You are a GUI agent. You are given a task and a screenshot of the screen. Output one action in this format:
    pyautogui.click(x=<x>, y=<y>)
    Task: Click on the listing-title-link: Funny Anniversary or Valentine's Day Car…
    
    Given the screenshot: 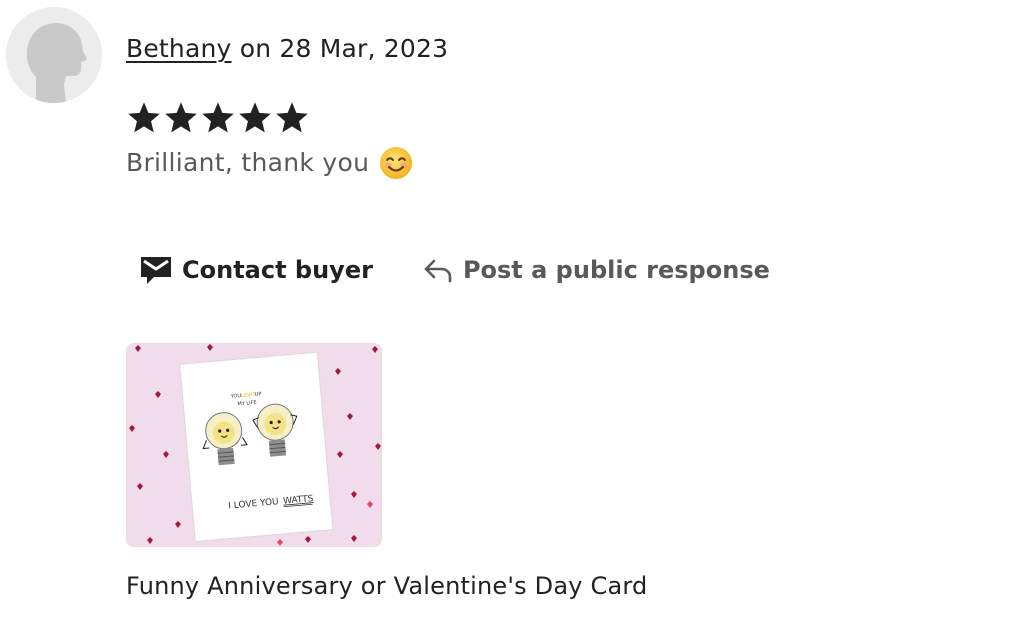 What is the action you would take?
    pyautogui.click(x=386, y=586)
    